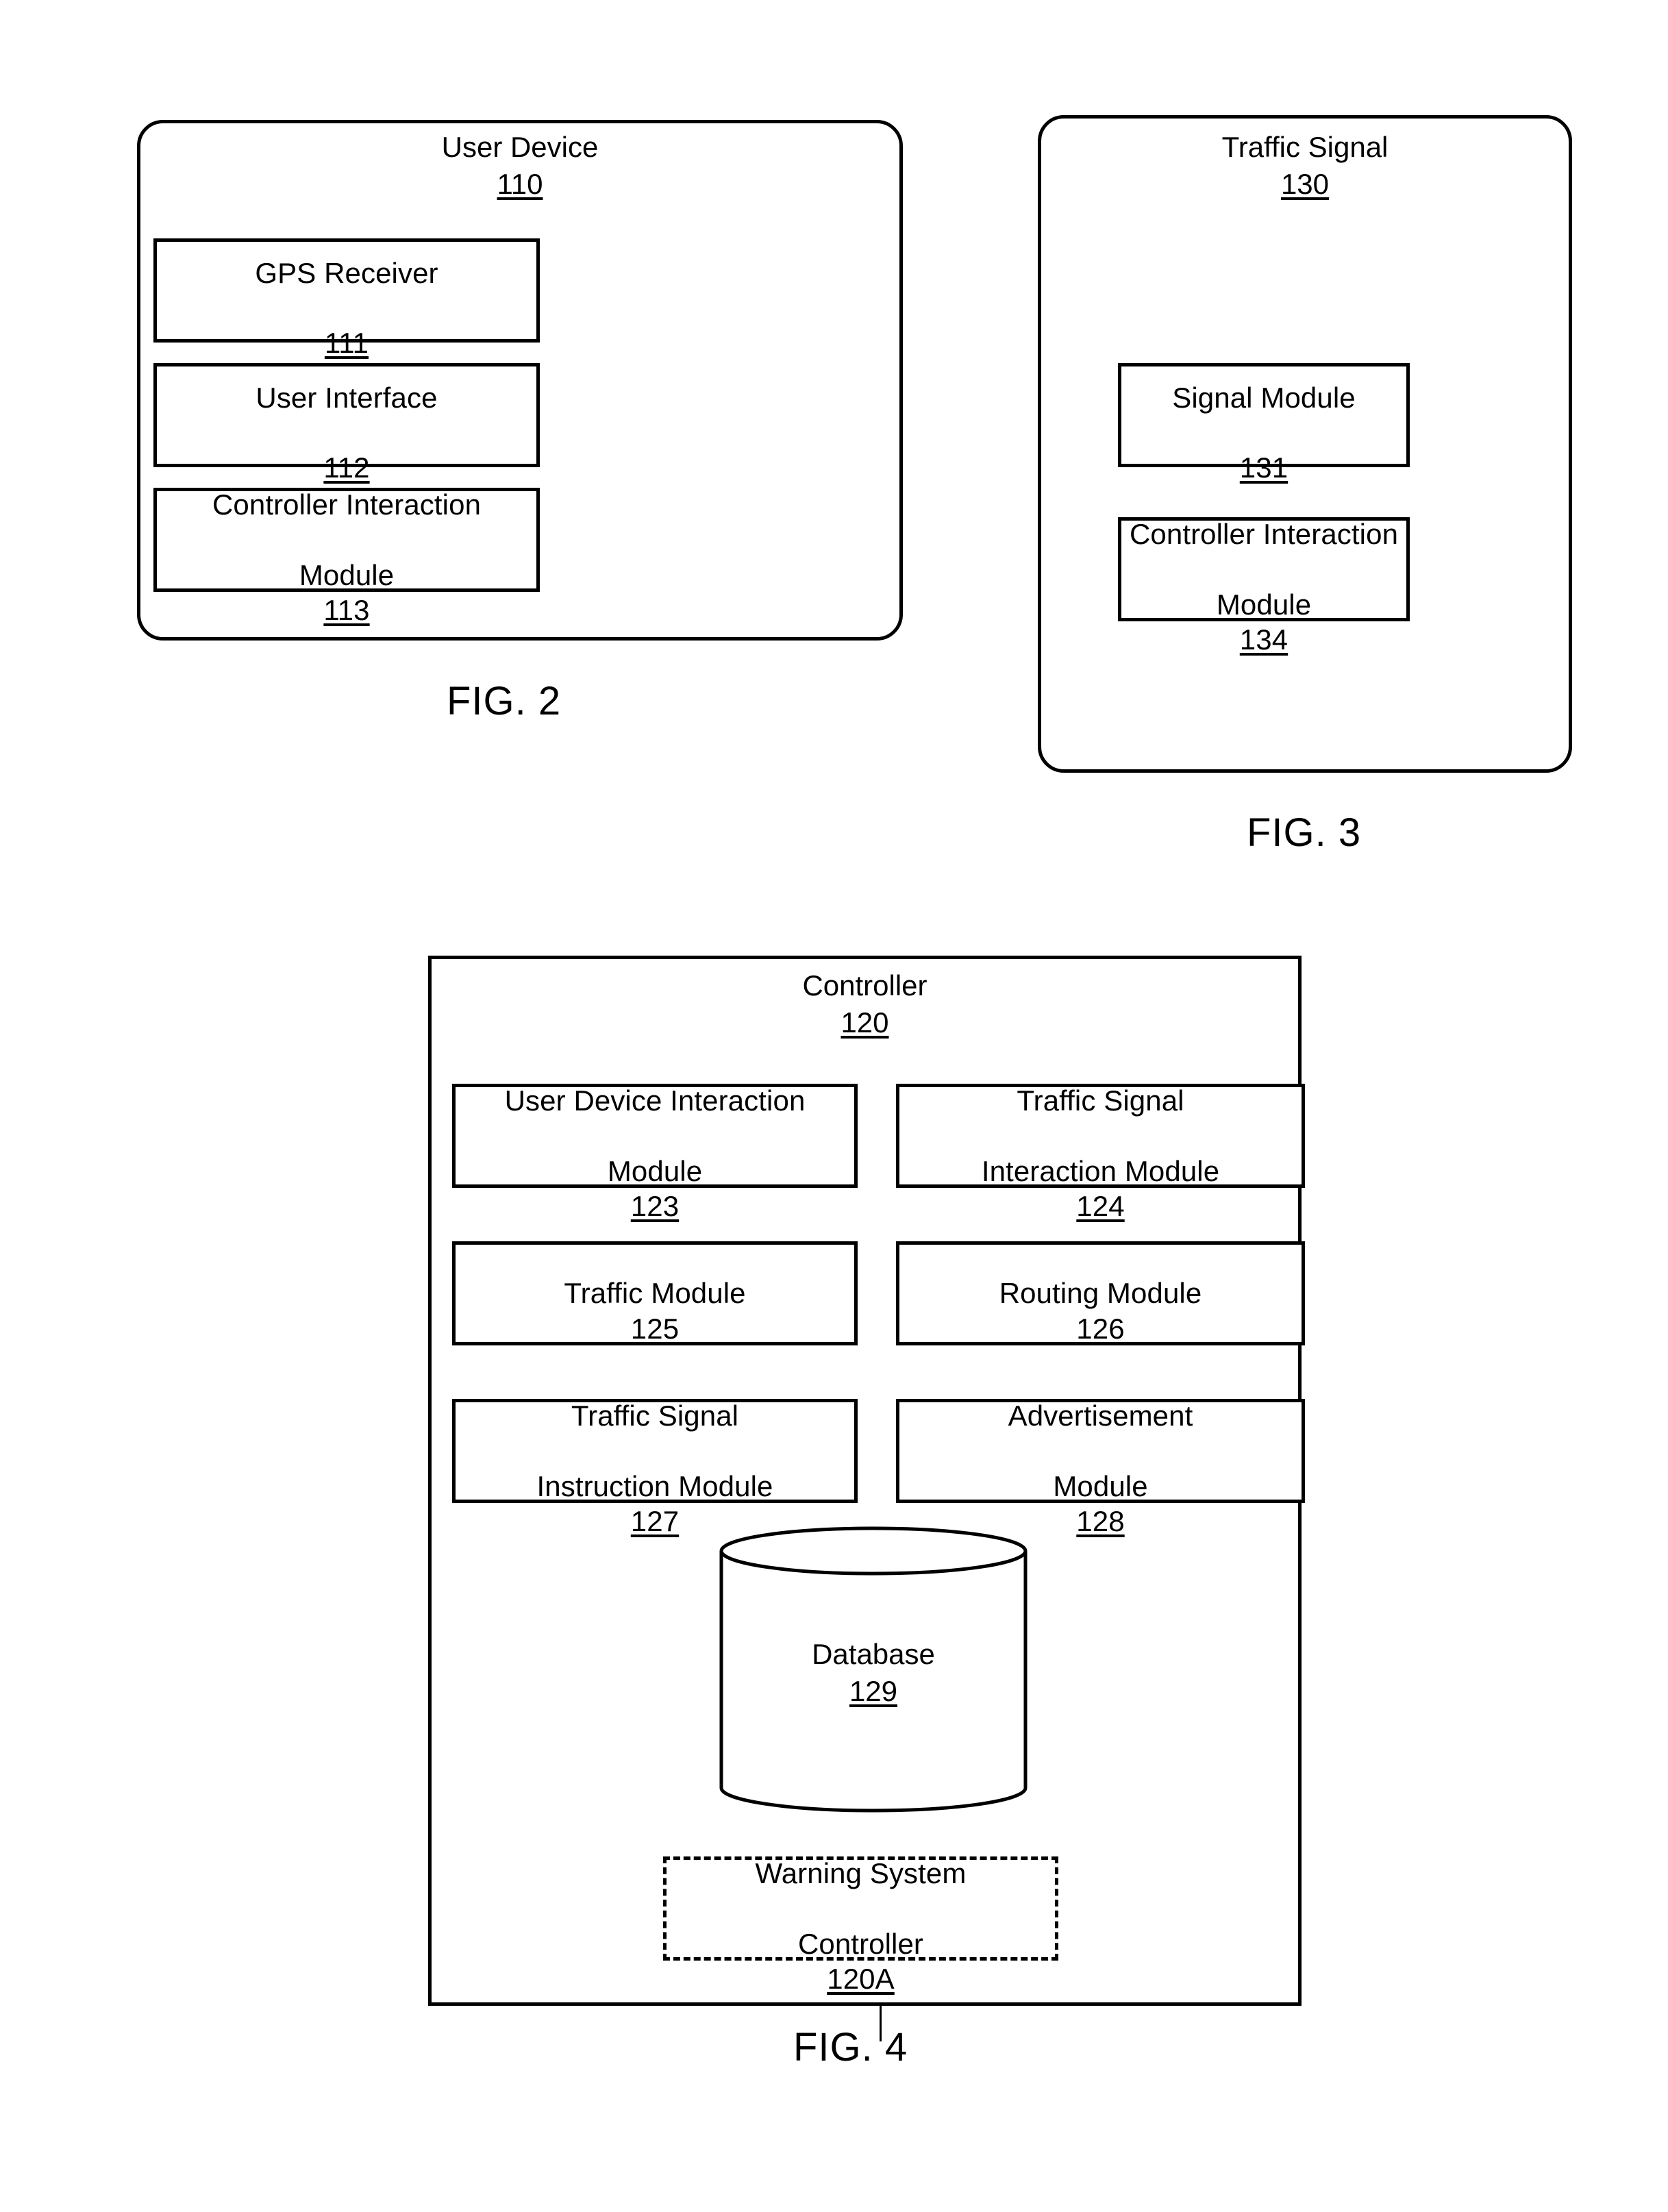 This screenshot has height=2212, width=1668. What do you see at coordinates (347, 397) in the screenshot?
I see `fig2-module-user-interface-name: User Interface` at bounding box center [347, 397].